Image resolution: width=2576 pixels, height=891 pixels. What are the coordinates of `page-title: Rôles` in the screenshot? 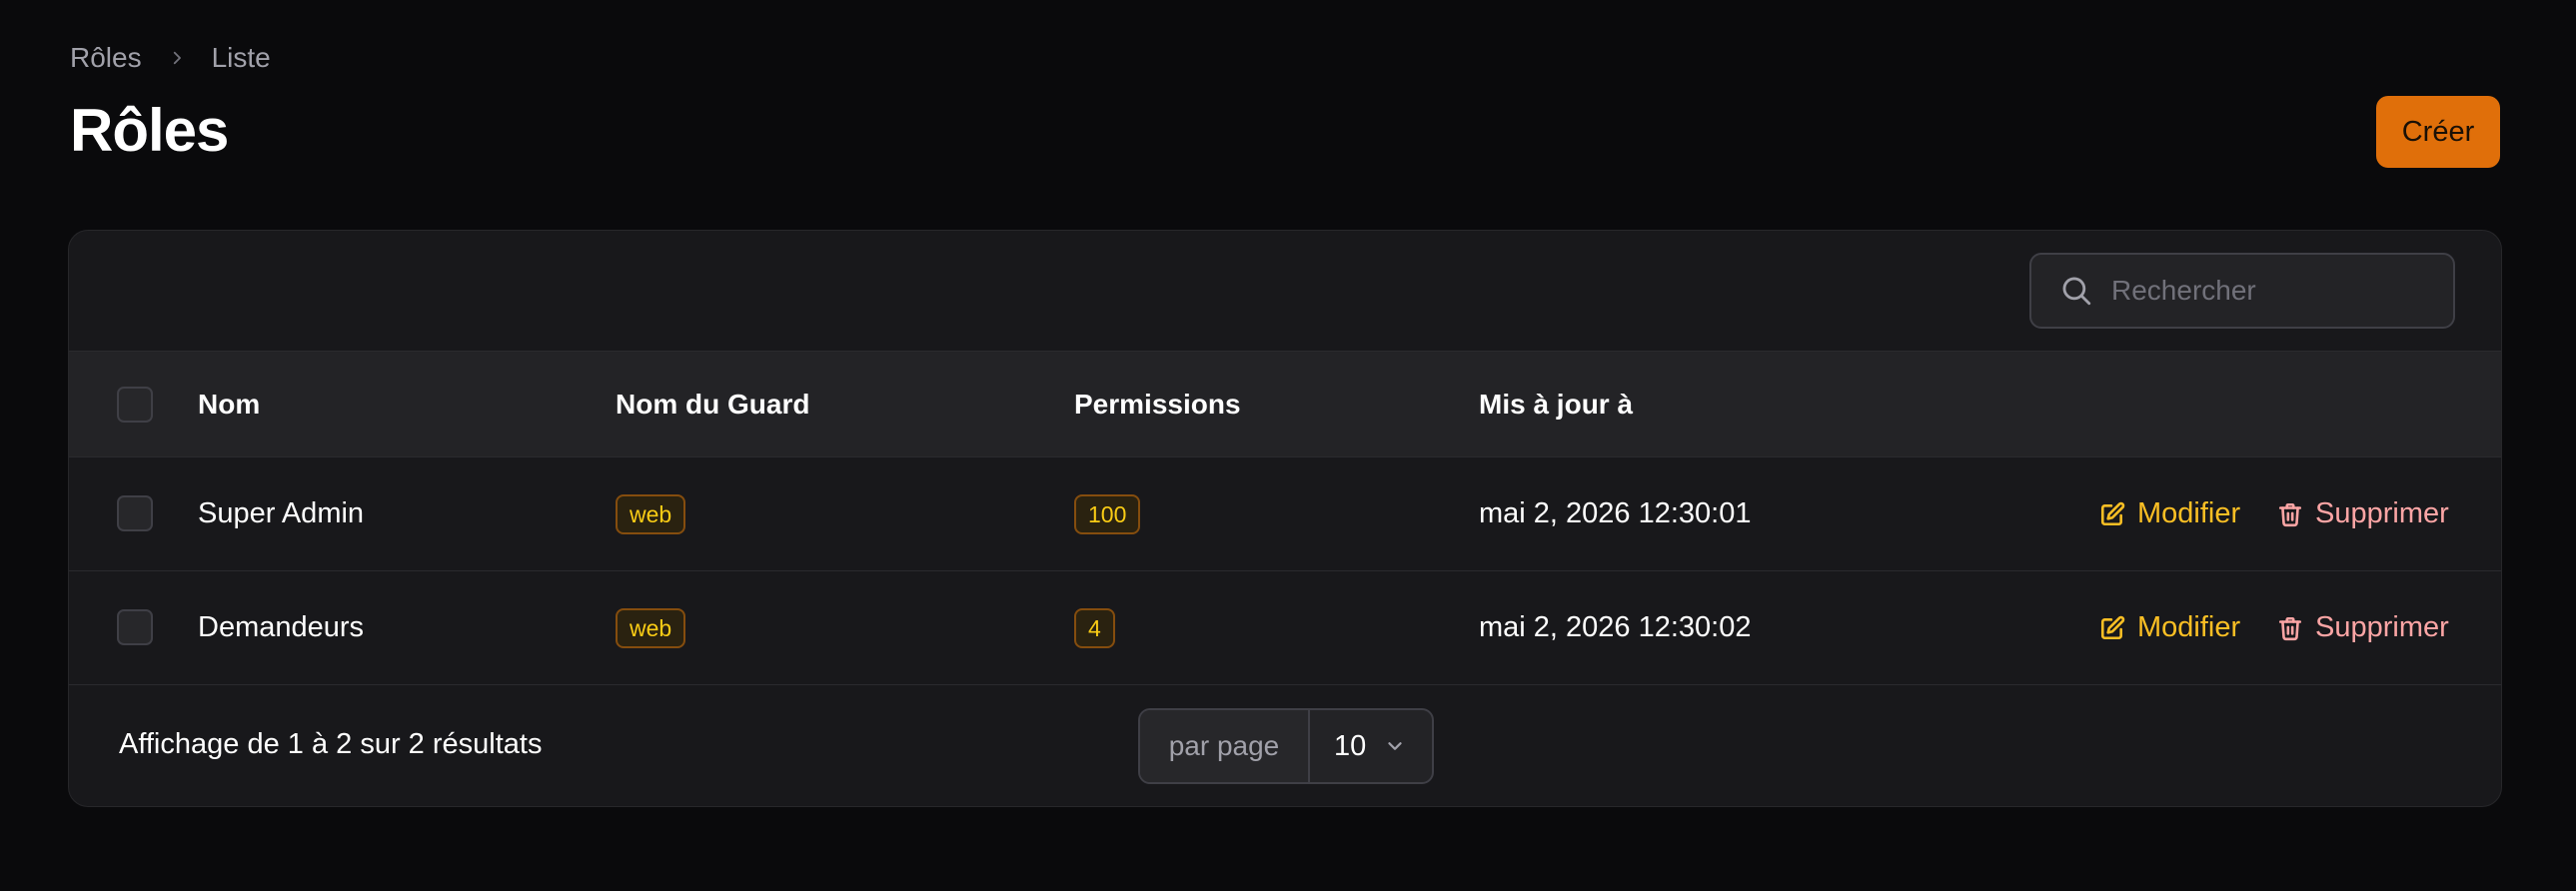 It's located at (149, 131).